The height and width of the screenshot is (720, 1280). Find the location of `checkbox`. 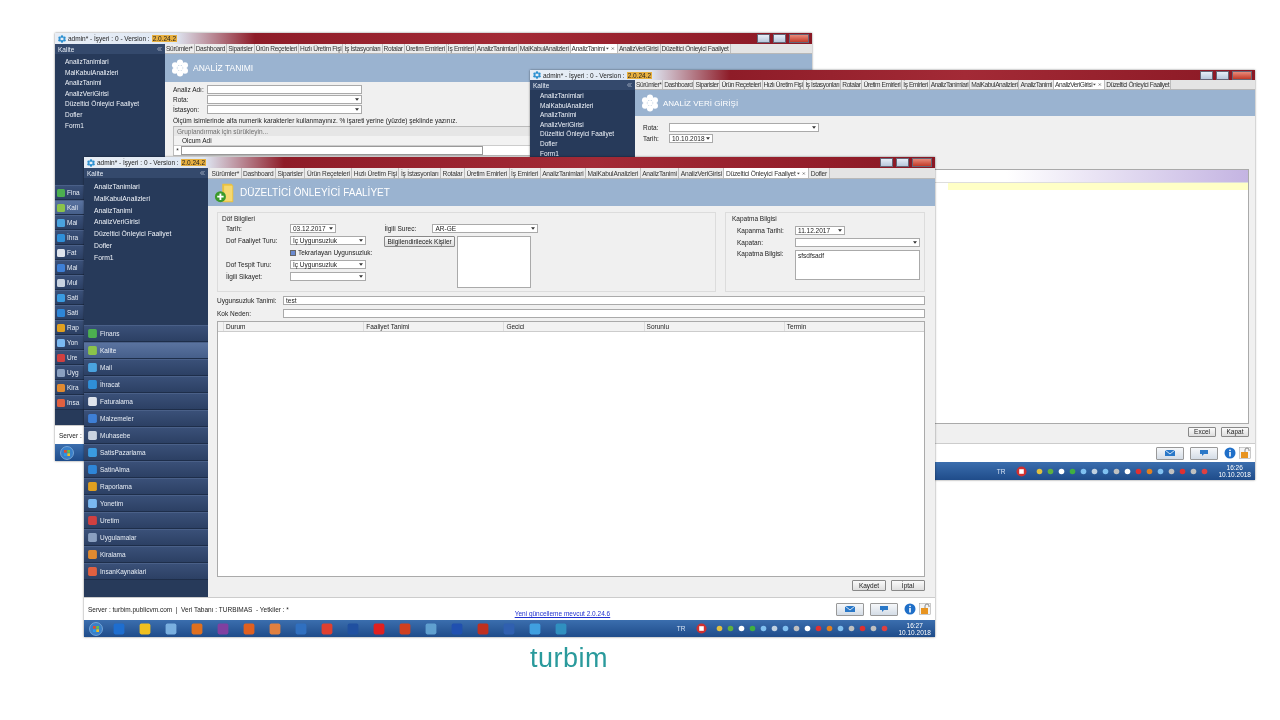

checkbox is located at coordinates (293, 252).